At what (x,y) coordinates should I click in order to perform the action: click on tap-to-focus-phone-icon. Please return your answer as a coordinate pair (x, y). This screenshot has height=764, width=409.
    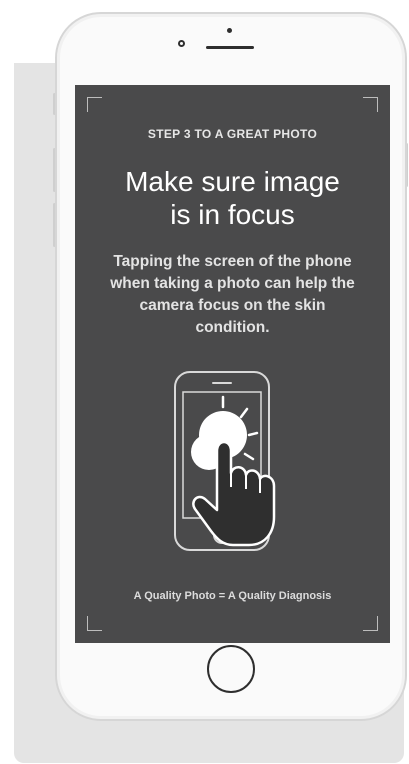
    Looking at the image, I should click on (229, 463).